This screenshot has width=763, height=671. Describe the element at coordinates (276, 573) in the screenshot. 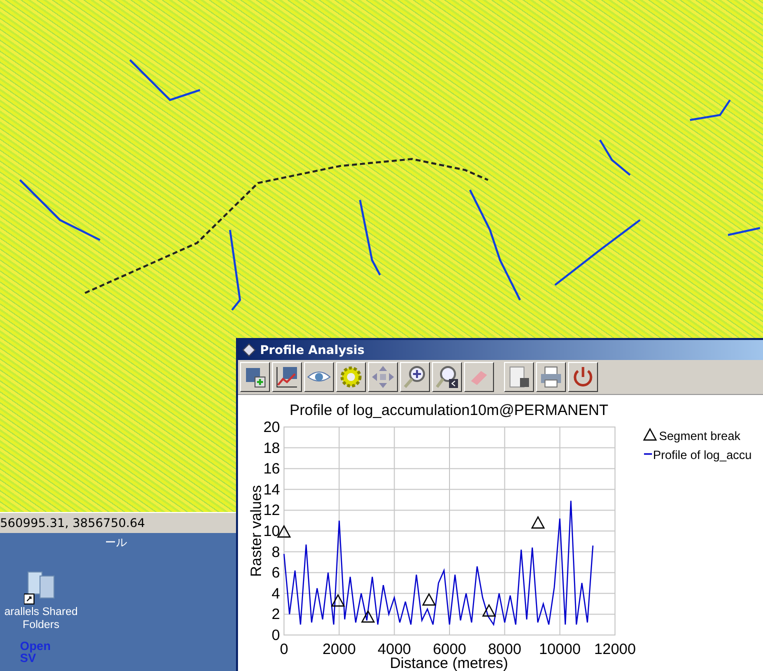

I see `y-tick-label: 6` at that location.